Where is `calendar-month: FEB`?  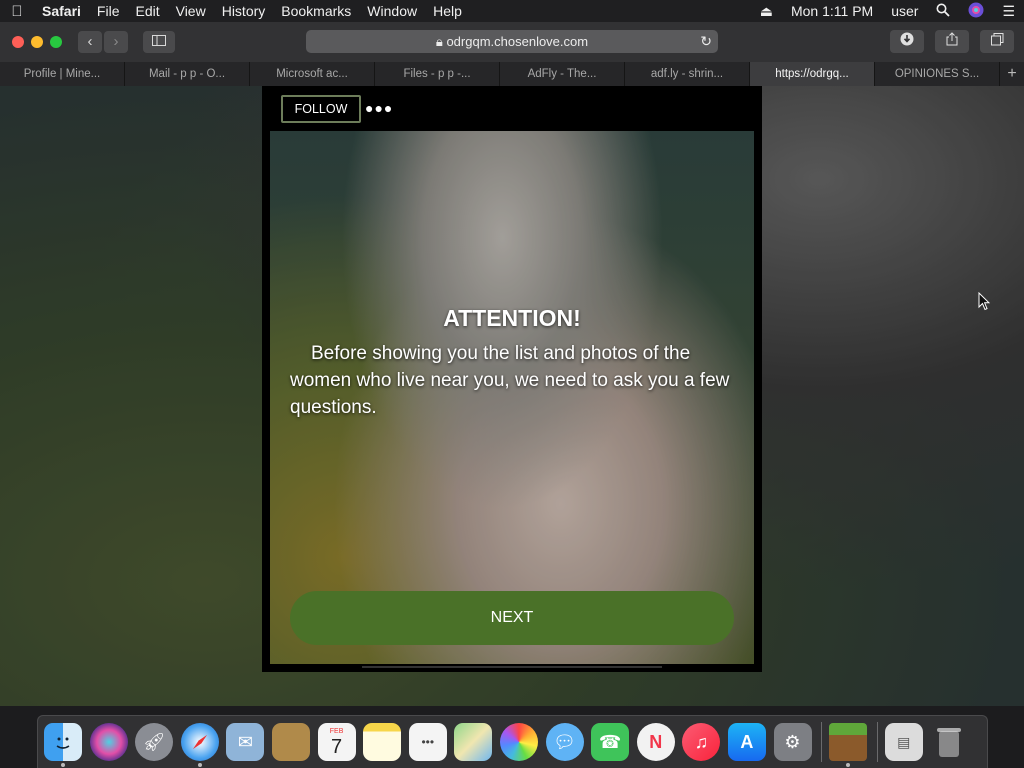
calendar-month: FEB is located at coordinates (336, 731).